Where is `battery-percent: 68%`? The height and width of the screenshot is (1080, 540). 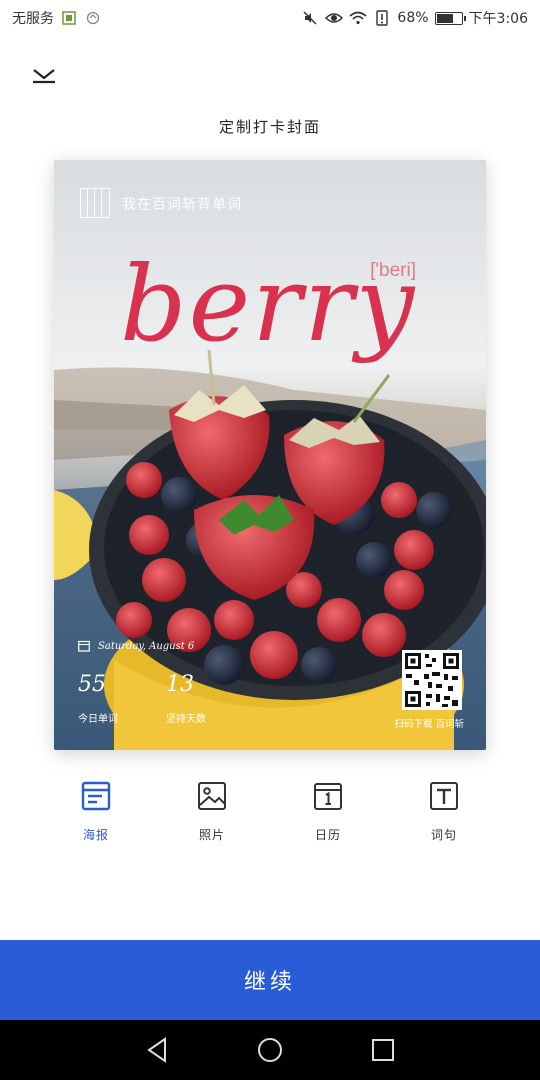 battery-percent: 68% is located at coordinates (413, 18).